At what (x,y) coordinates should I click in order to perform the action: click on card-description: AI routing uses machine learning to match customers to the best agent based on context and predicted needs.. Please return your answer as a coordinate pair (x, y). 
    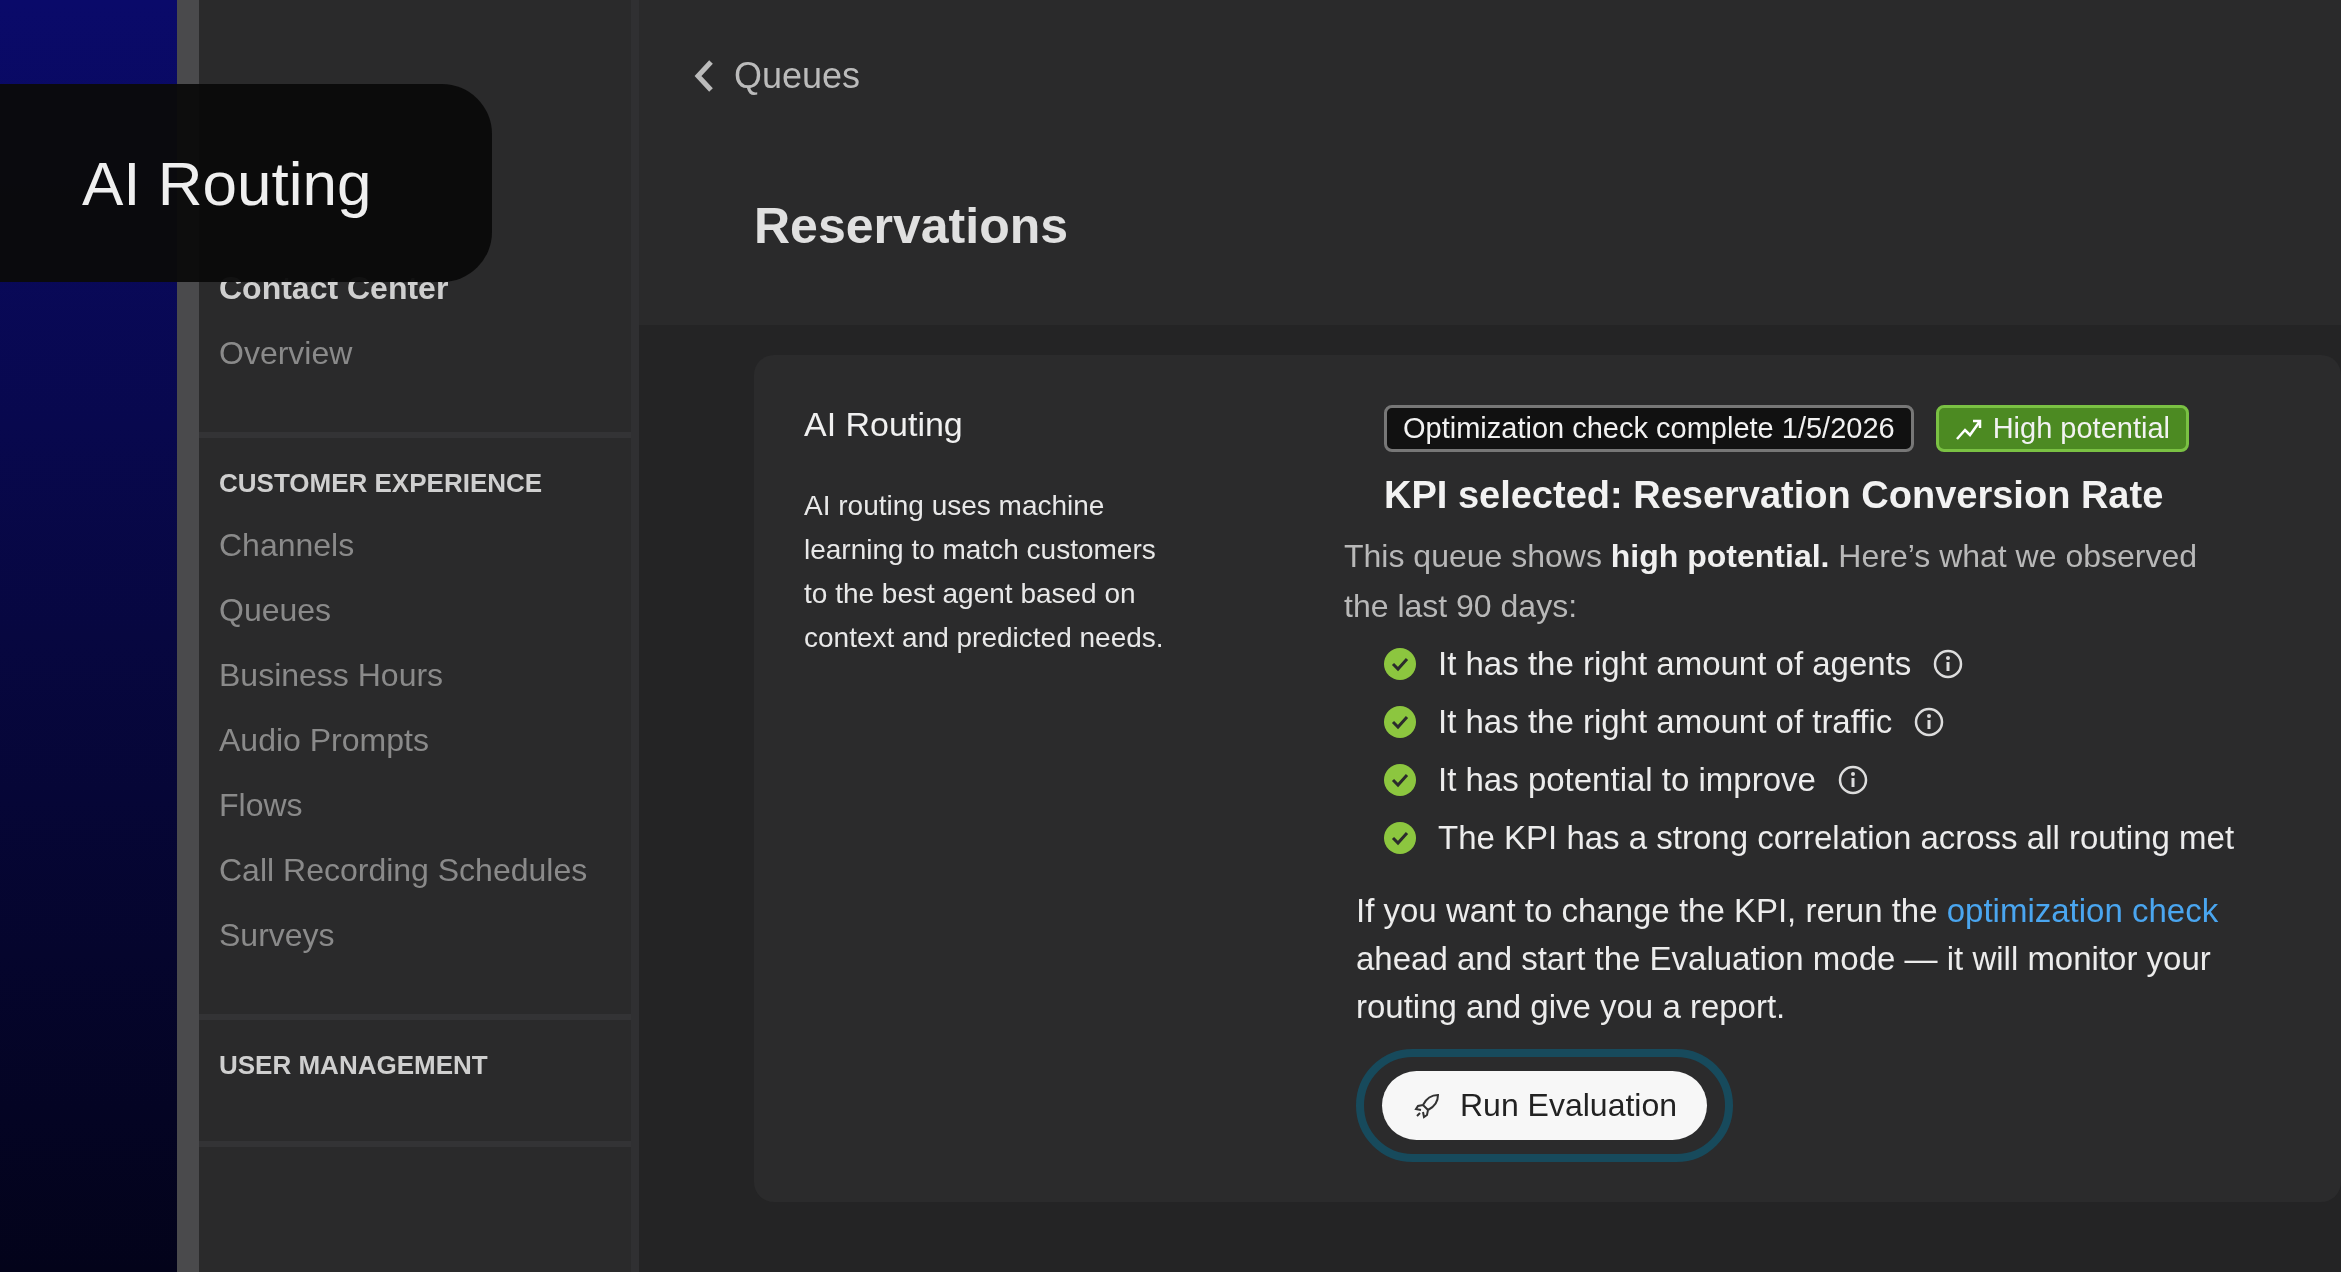
    Looking at the image, I should click on (984, 572).